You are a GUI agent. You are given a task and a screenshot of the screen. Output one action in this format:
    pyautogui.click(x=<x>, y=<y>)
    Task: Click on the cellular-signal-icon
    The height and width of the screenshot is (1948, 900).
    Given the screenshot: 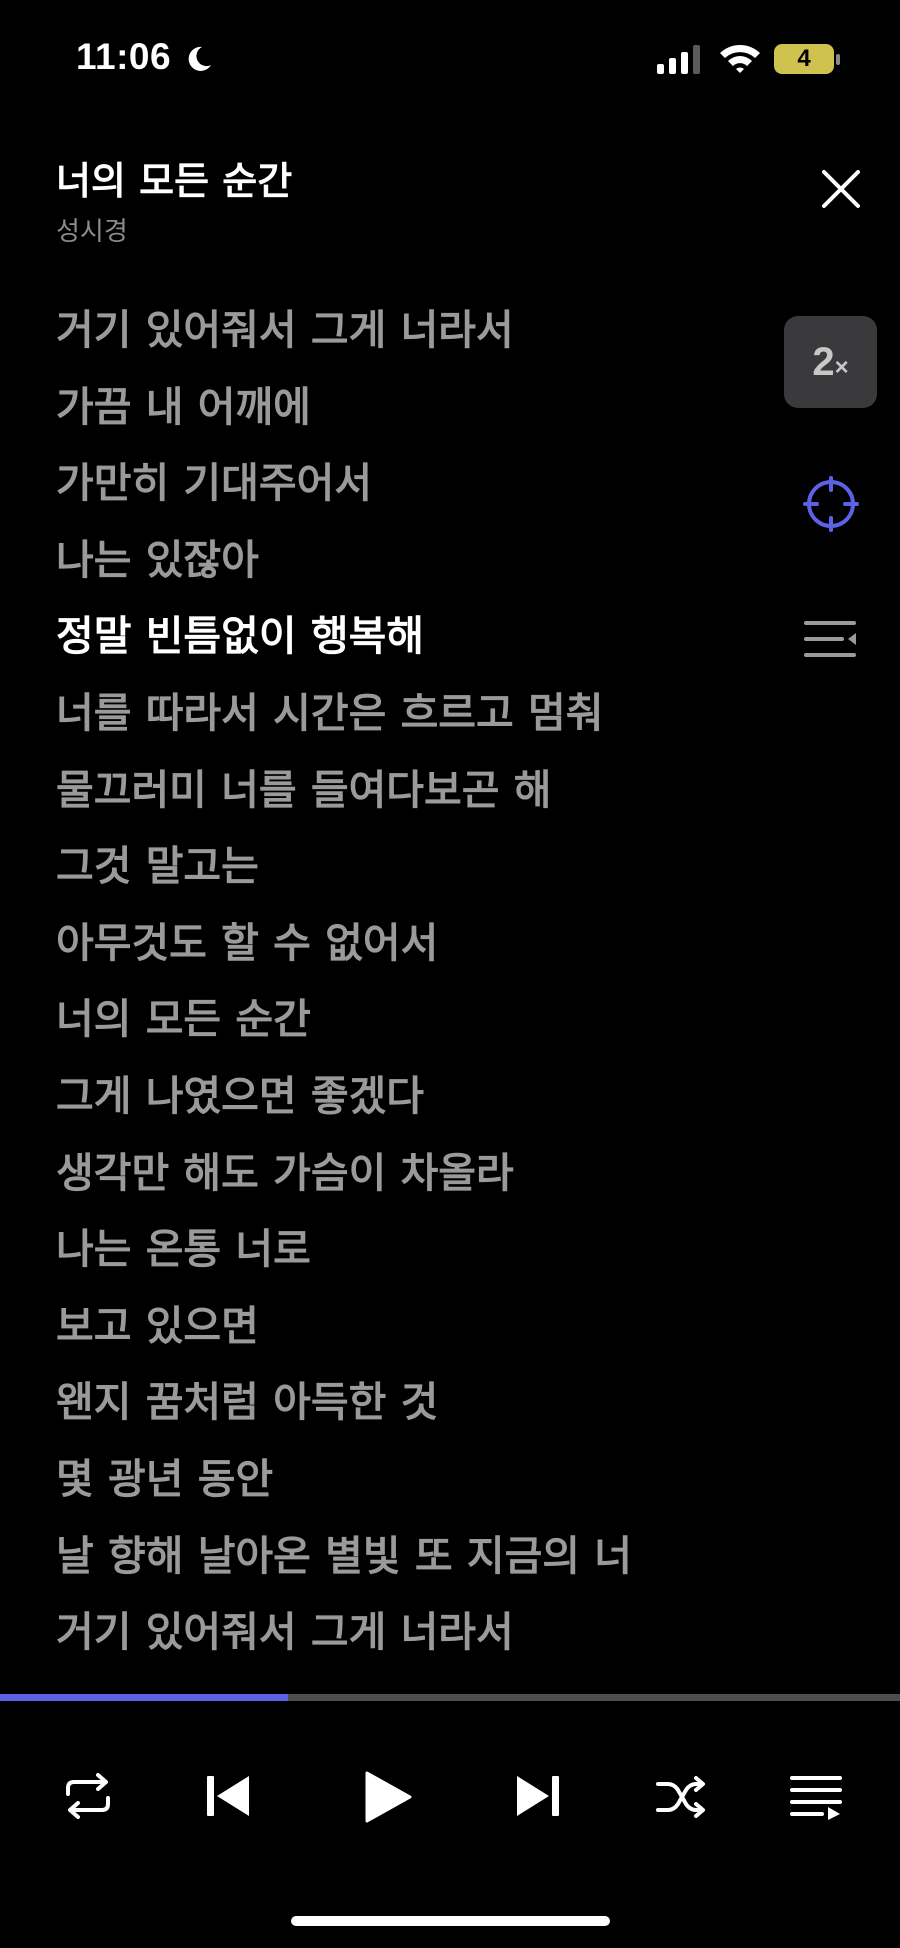 What is the action you would take?
    pyautogui.click(x=678, y=59)
    